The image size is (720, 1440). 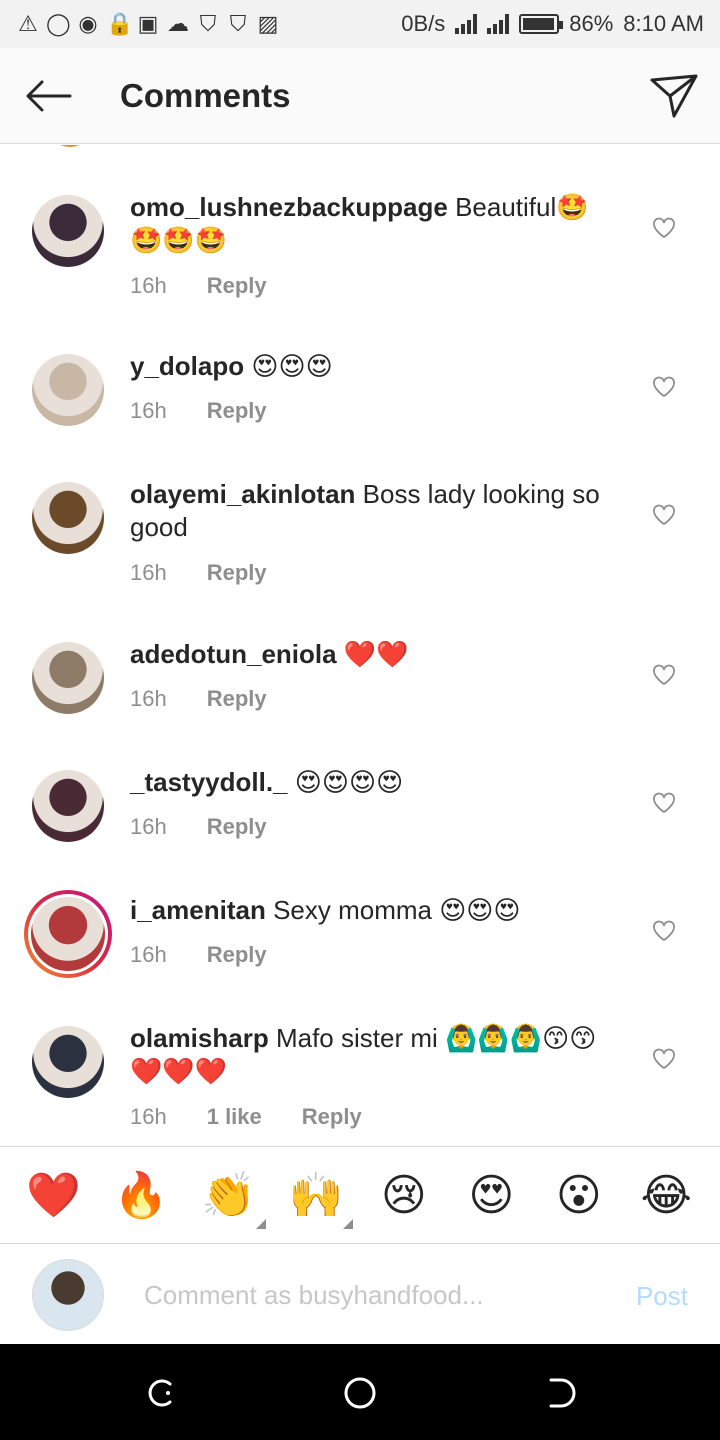 What do you see at coordinates (360, 24) in the screenshot?
I see `status-bar: ⚠ ◯ ◉ 🔒 ▣ ☁ ⛉ ⛉ ▨ 0B/s 86% 8:10 AM` at bounding box center [360, 24].